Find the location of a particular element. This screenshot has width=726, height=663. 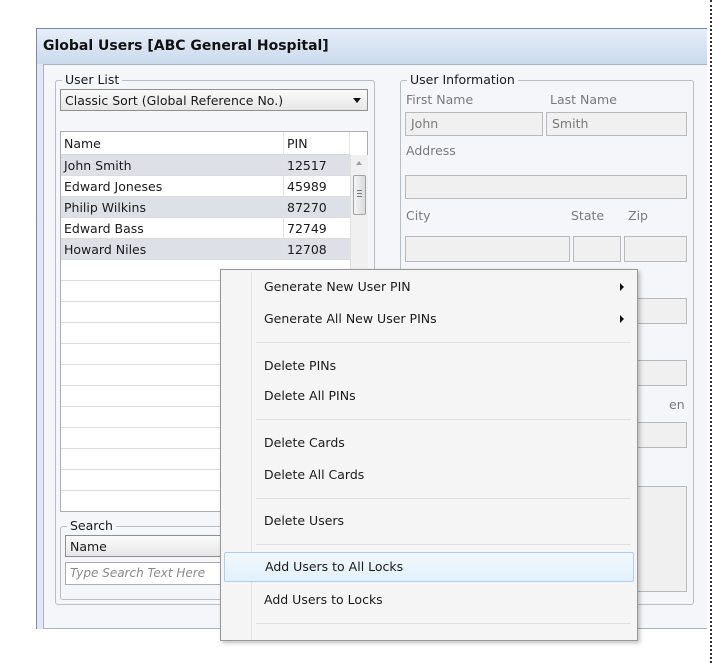

last-name-field: Smith is located at coordinates (616, 124).